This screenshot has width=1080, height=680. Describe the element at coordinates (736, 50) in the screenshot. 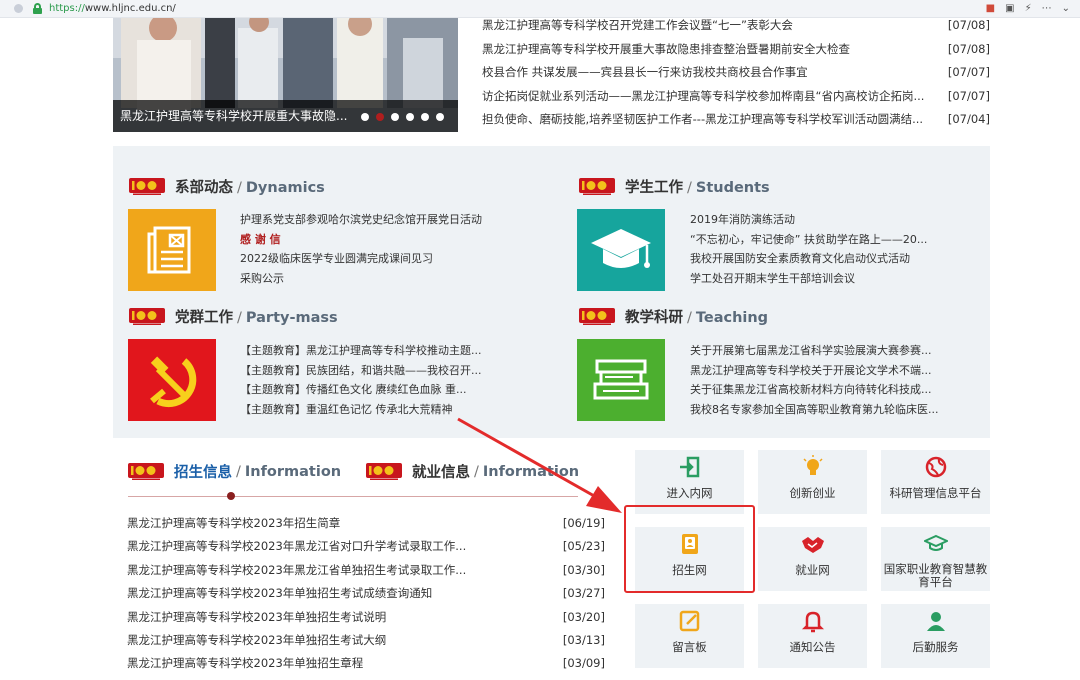

I see `news-row: 黑龙江护理高等专科学校开展重大事故隐患排查整治暨暑期前安全大检查 [07/08]` at that location.